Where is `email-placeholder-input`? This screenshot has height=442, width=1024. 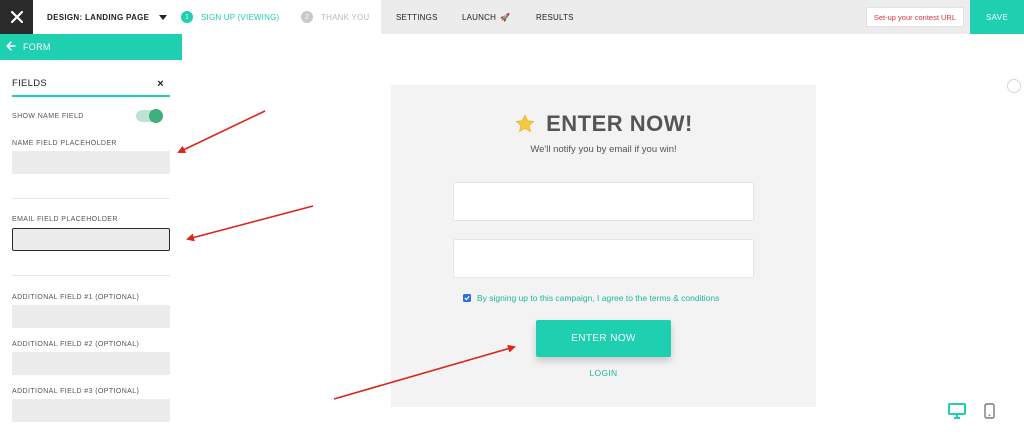 email-placeholder-input is located at coordinates (91, 239).